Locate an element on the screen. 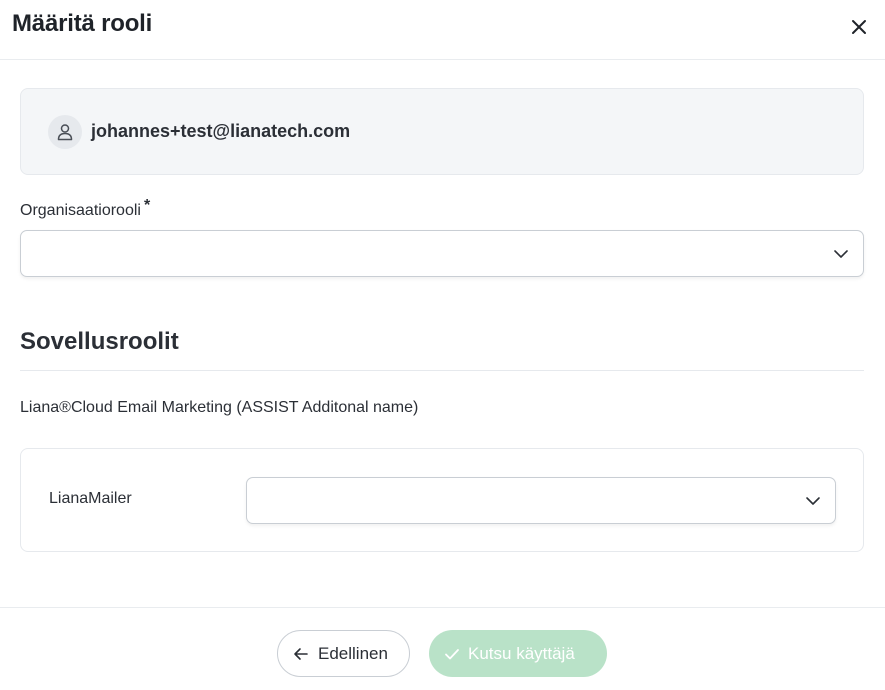 Image resolution: width=885 pixels, height=690 pixels. arrow-left-icon is located at coordinates (301, 654).